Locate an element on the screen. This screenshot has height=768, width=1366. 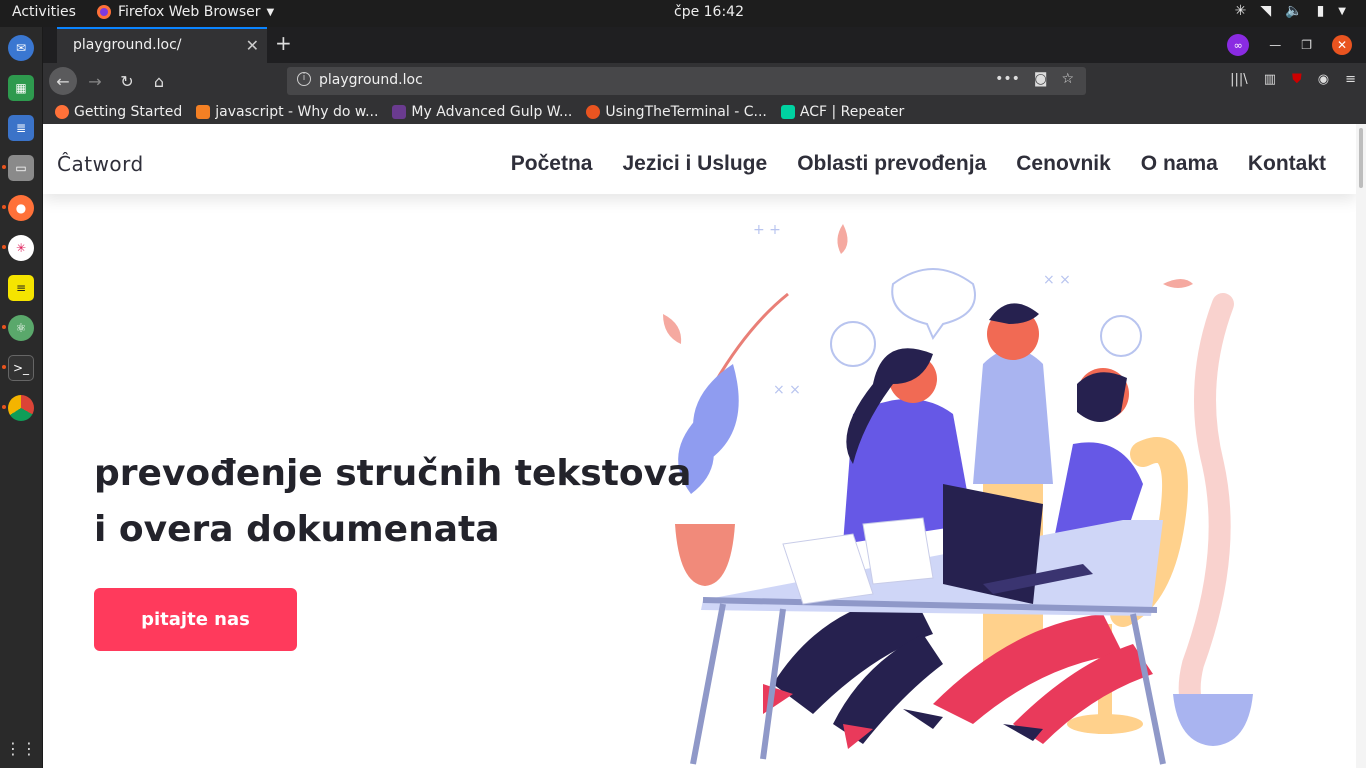
nav-item-pocetna: Početna is located at coordinates (552, 164).